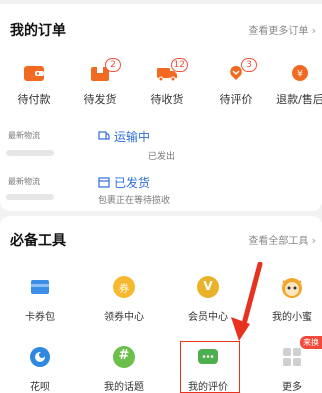  Describe the element at coordinates (278, 31) in the screenshot. I see `view-more-orders-label: 查看更多订单` at that location.